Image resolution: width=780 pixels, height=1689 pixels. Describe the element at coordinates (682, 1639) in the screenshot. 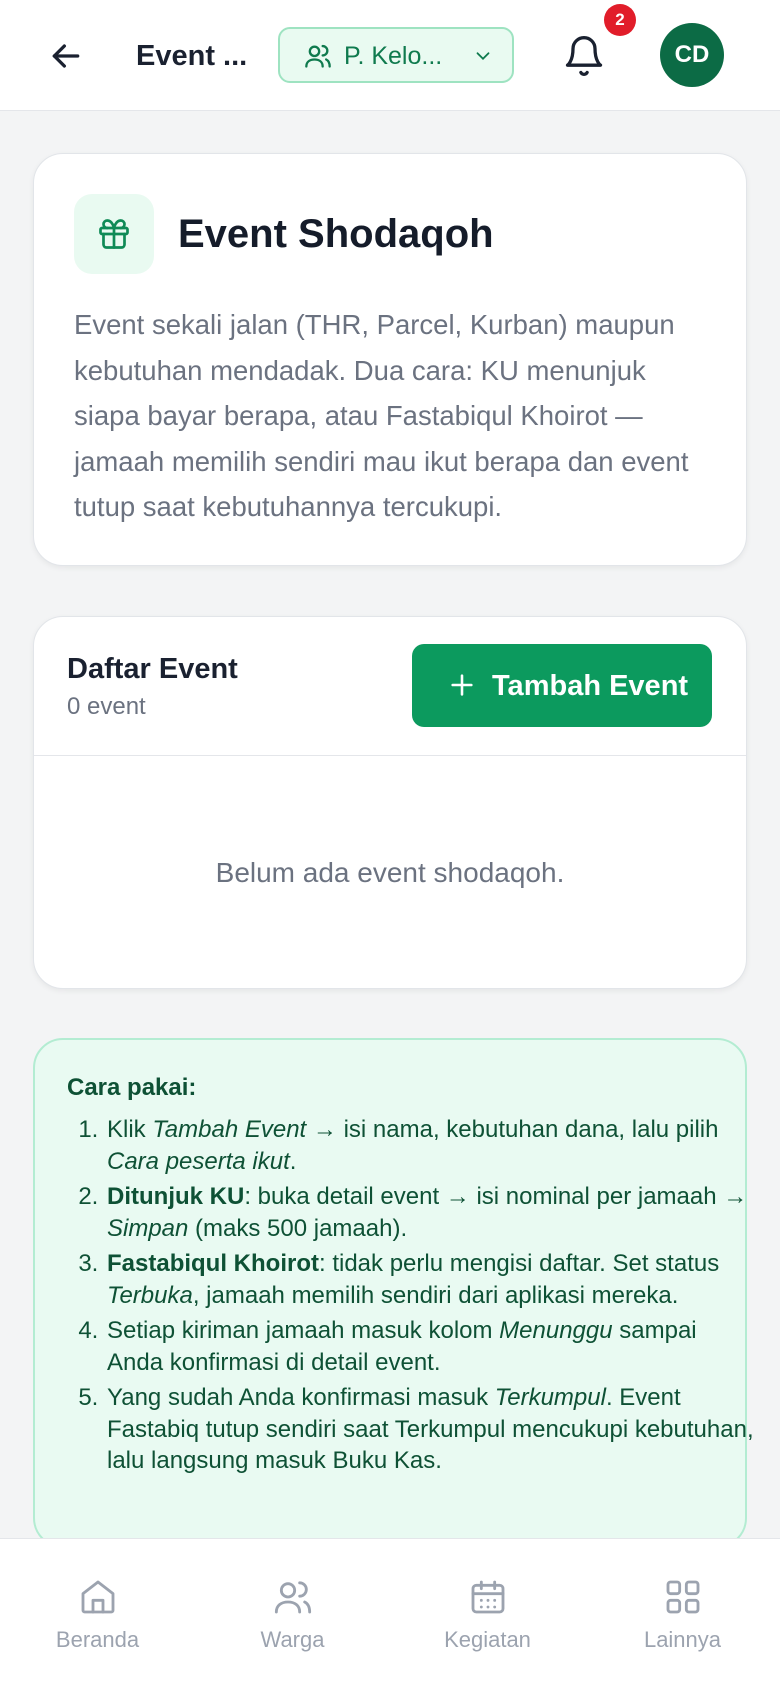

I see `nav-label: Lainnya` at that location.